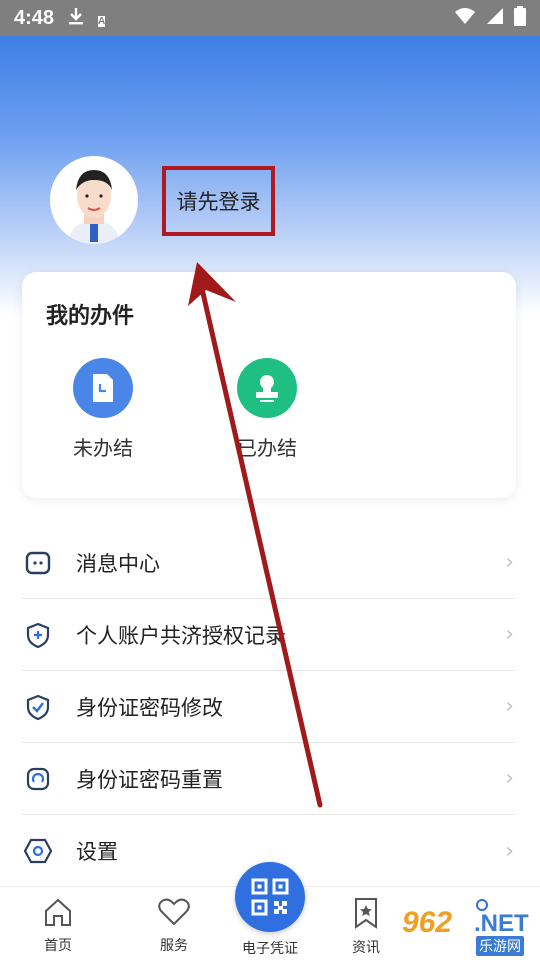  What do you see at coordinates (174, 946) in the screenshot?
I see `nav-service-label: 服务` at bounding box center [174, 946].